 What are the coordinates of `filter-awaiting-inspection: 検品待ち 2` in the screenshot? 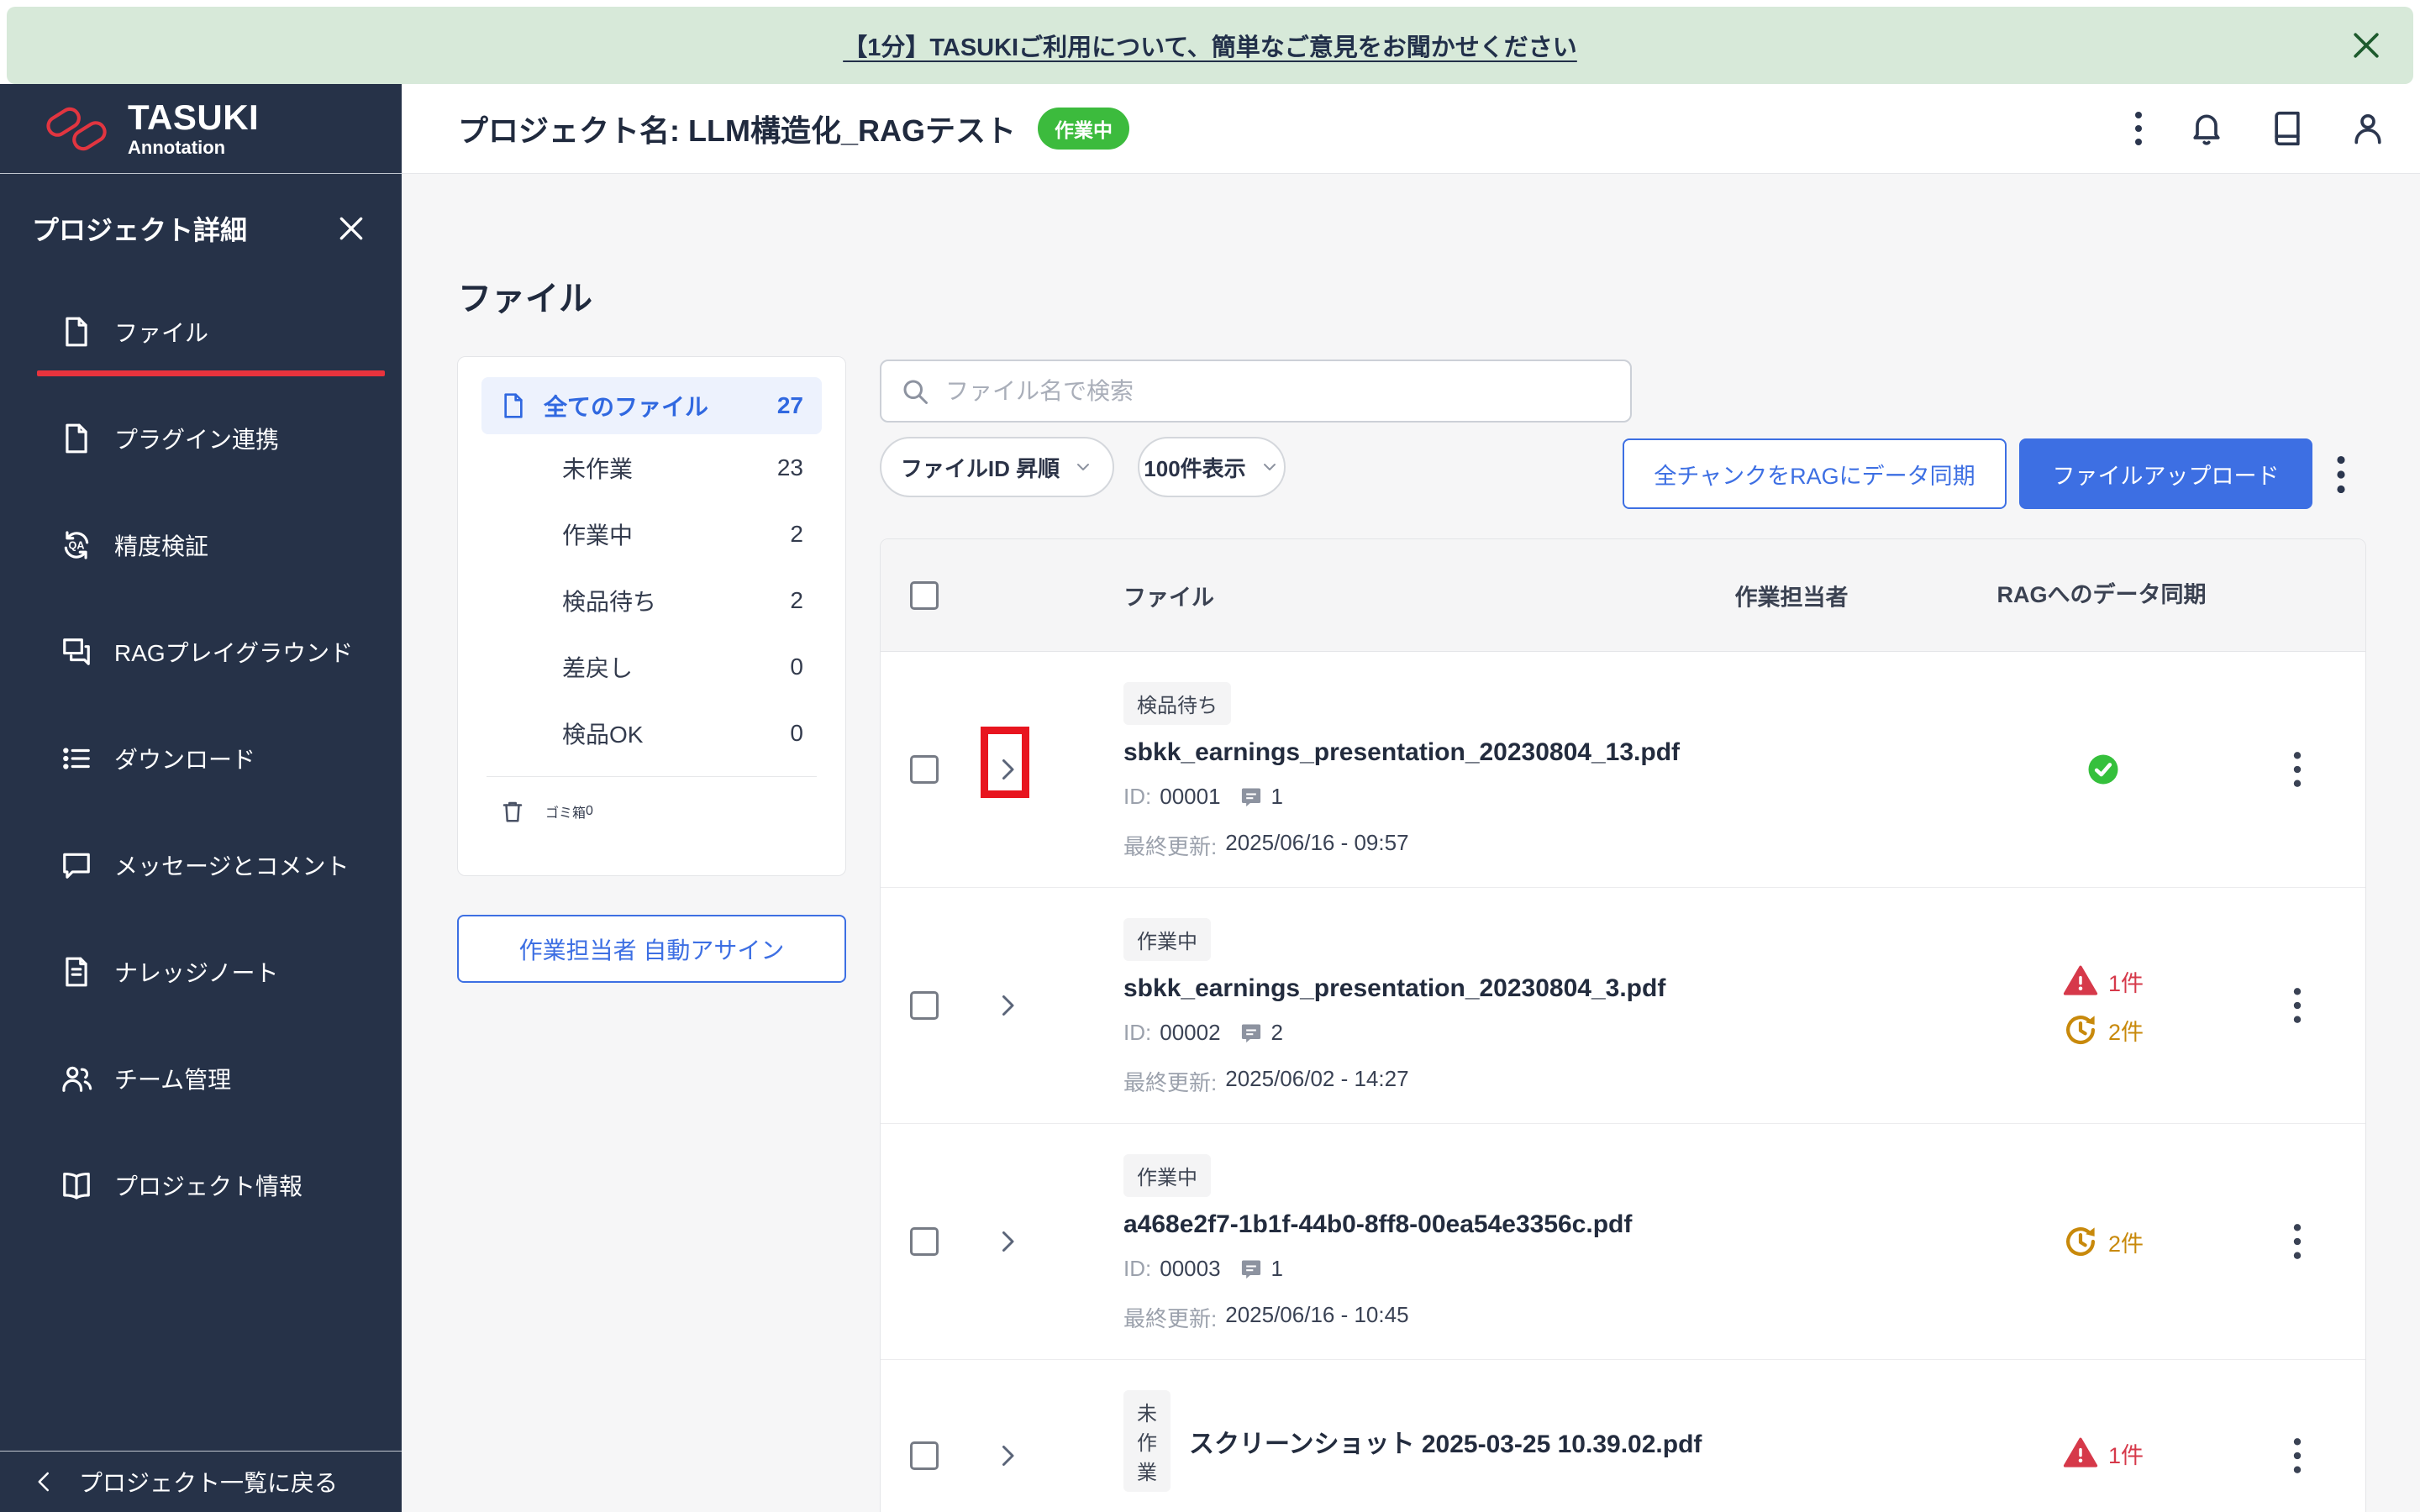 It's located at (651, 600).